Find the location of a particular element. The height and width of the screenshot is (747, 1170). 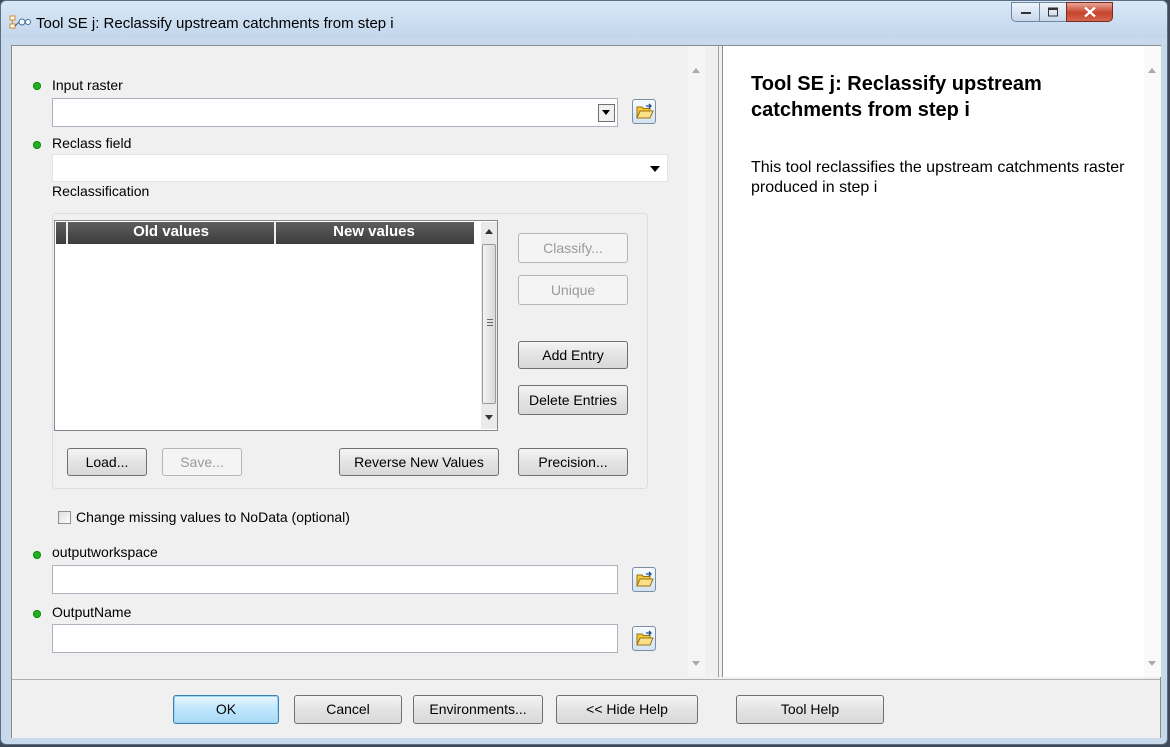

ok-button: OK is located at coordinates (226, 709).